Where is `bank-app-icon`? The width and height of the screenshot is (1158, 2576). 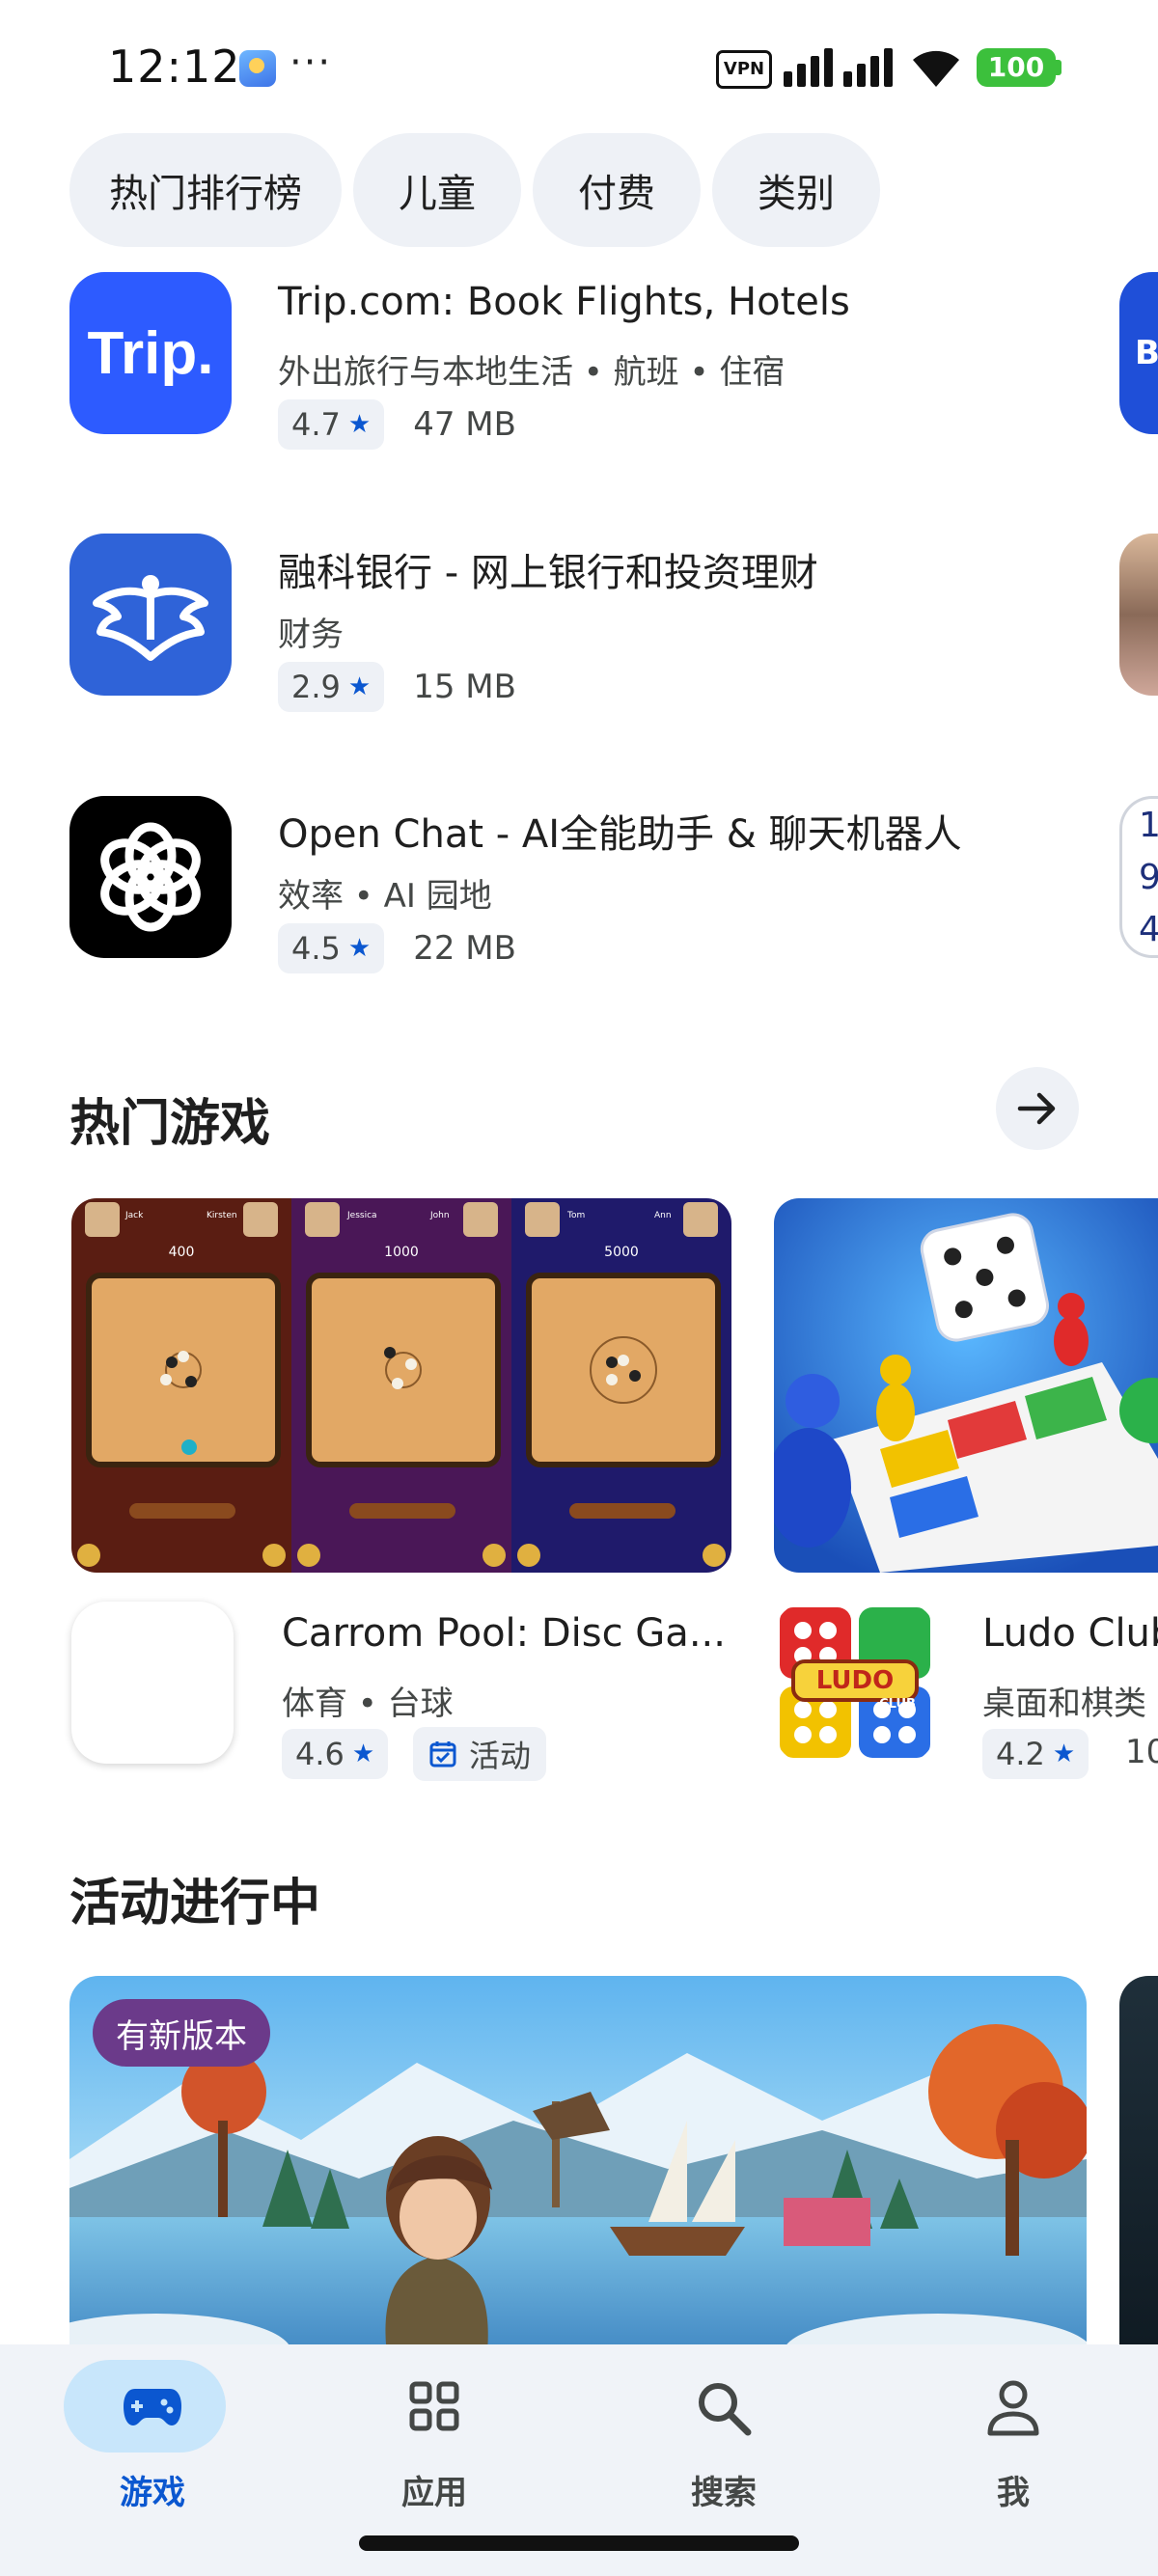
bank-app-icon is located at coordinates (150, 615).